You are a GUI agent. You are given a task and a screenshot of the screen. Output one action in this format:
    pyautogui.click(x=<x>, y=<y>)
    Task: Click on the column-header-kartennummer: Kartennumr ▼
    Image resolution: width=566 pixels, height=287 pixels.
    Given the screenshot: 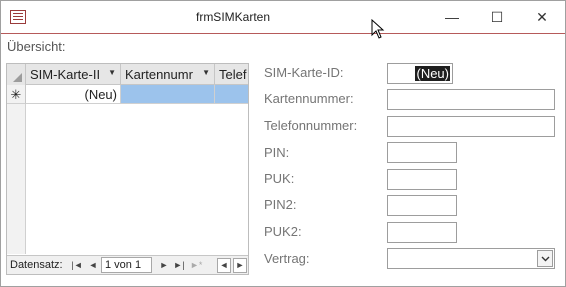 What is the action you would take?
    pyautogui.click(x=168, y=74)
    